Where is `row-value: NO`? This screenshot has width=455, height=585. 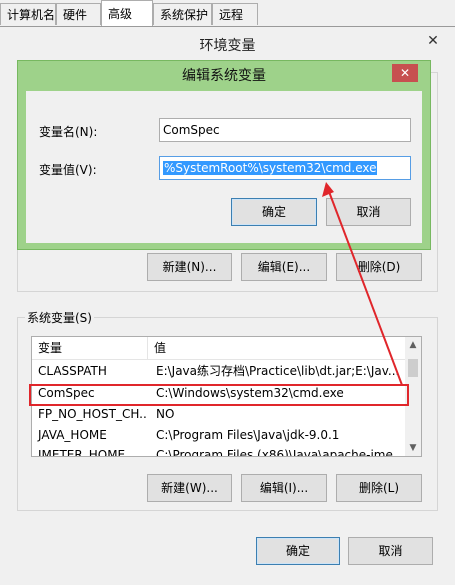 row-value: NO is located at coordinates (165, 414).